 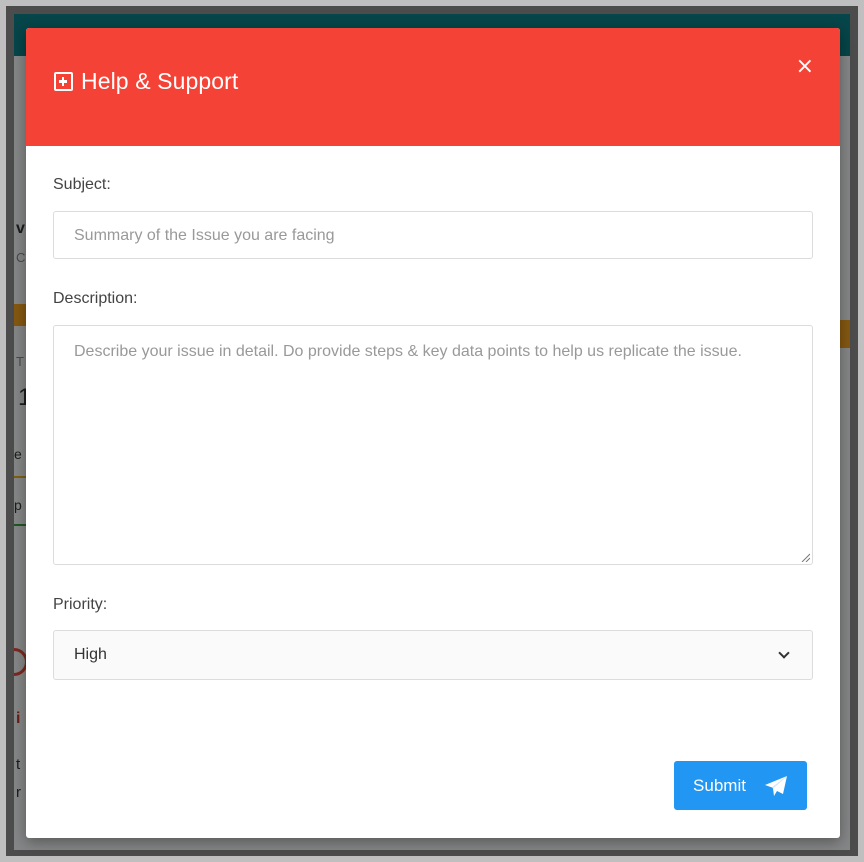 What do you see at coordinates (805, 67) in the screenshot?
I see `close-button: ×` at bounding box center [805, 67].